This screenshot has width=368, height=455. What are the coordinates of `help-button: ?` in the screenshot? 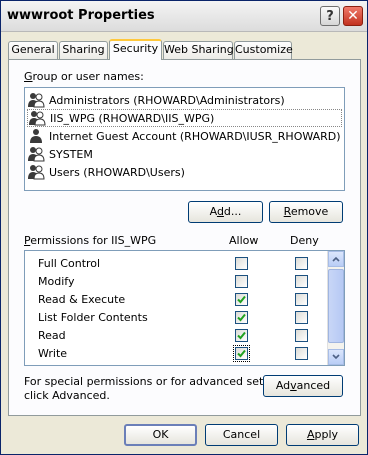 It's located at (330, 16).